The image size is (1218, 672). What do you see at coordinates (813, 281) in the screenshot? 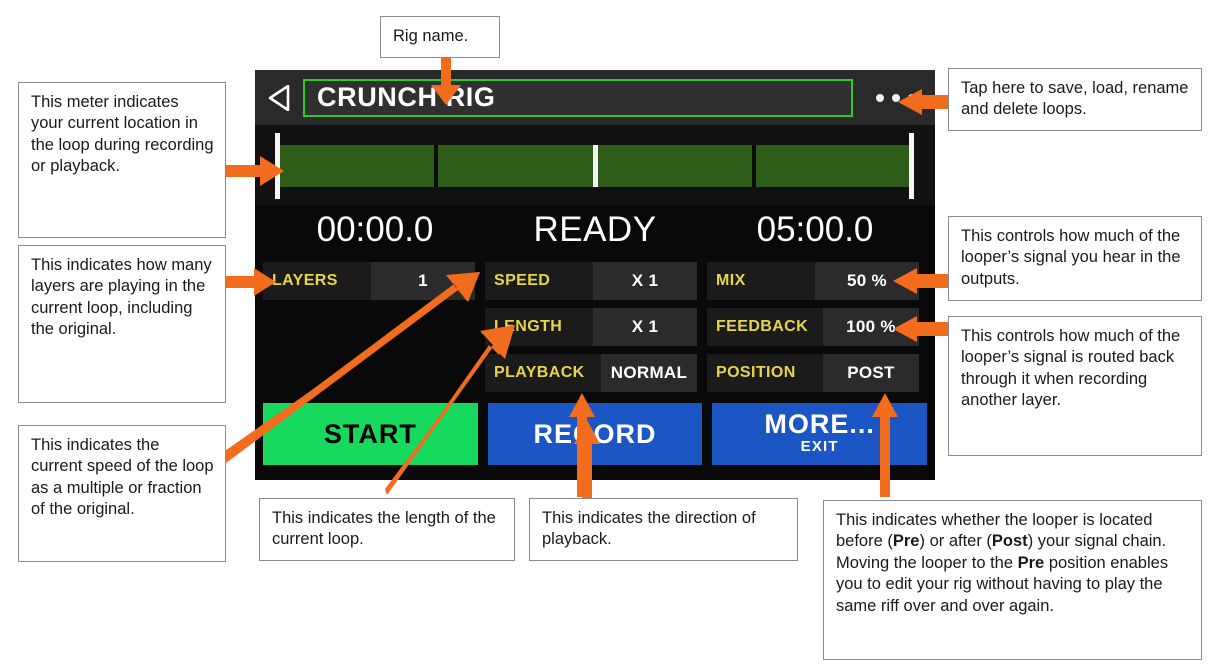
I see `param-mix: MIX 50 %` at bounding box center [813, 281].